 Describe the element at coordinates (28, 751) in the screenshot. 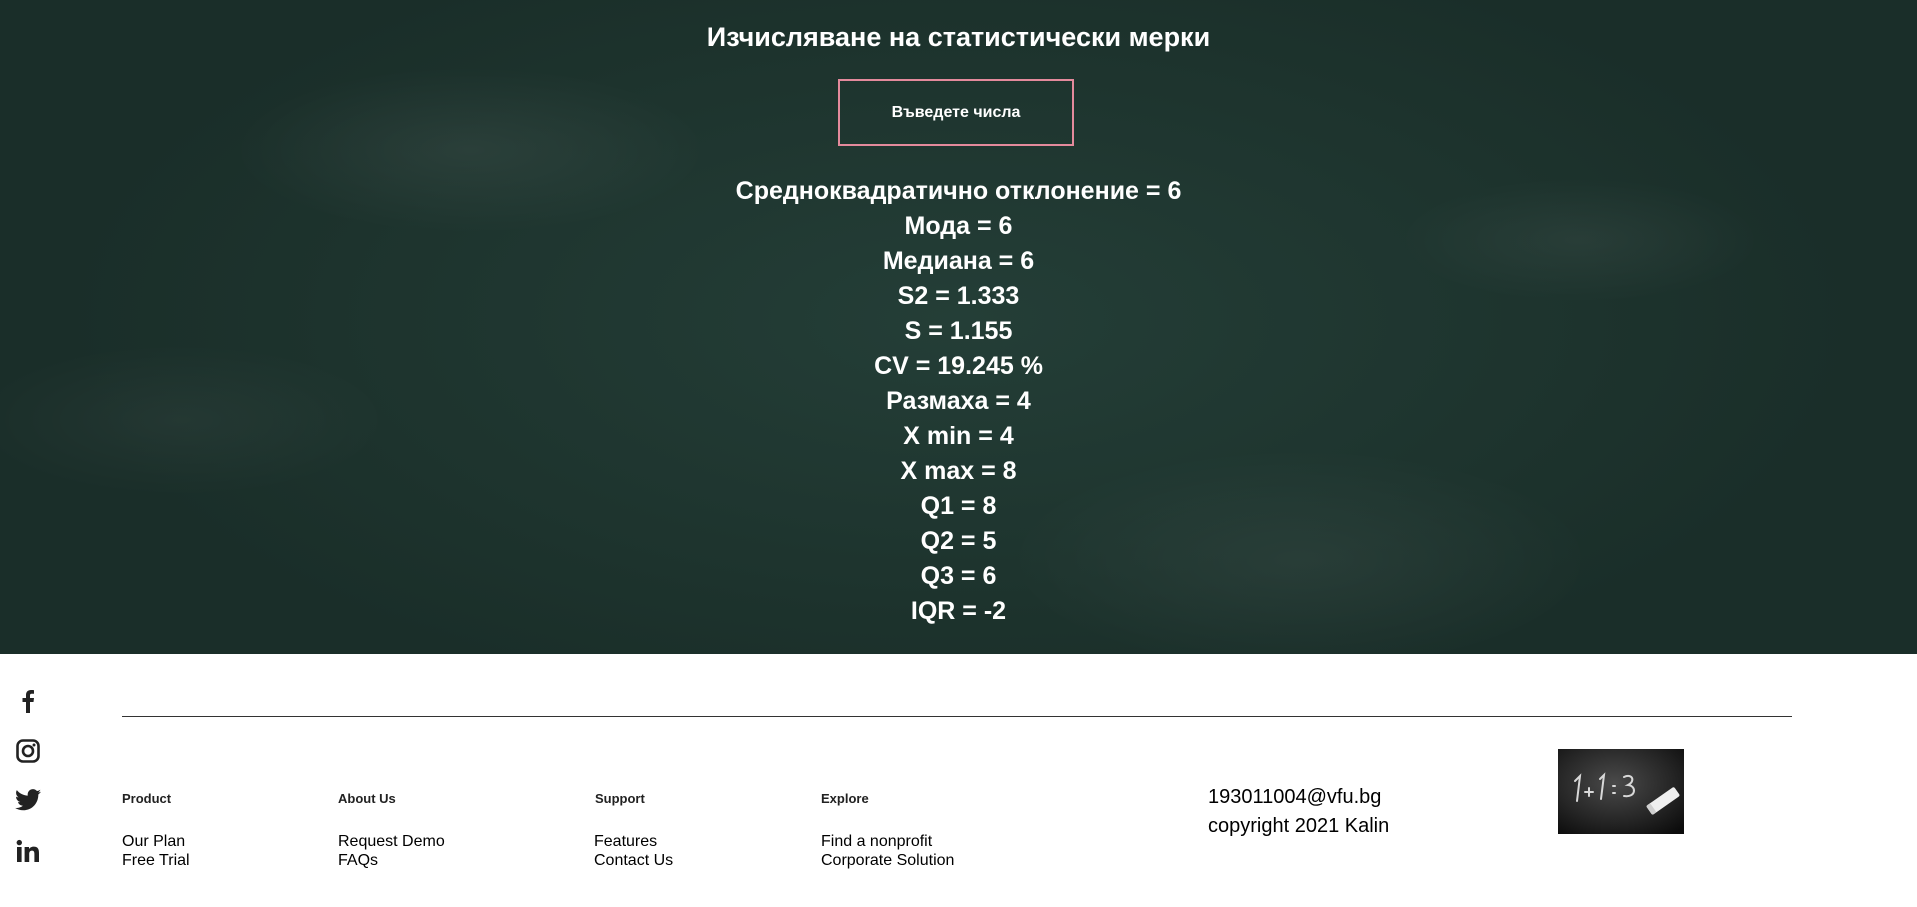

I see `instagram-icon` at that location.